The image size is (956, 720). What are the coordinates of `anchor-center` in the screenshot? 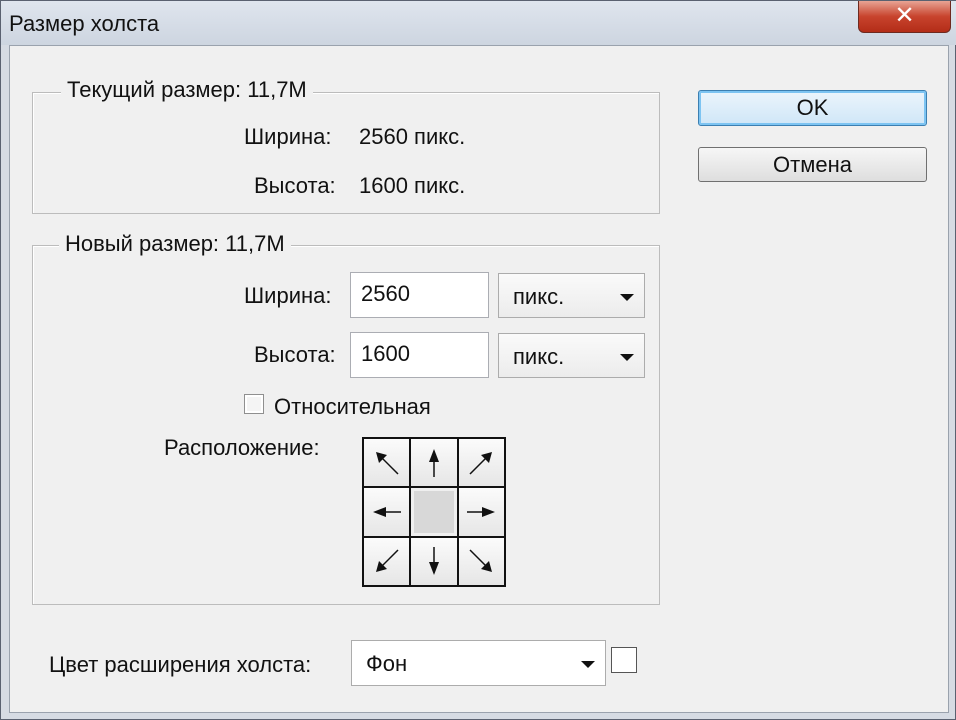 It's located at (434, 512).